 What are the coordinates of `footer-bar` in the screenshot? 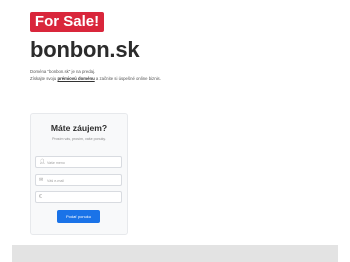 It's located at (175, 253).